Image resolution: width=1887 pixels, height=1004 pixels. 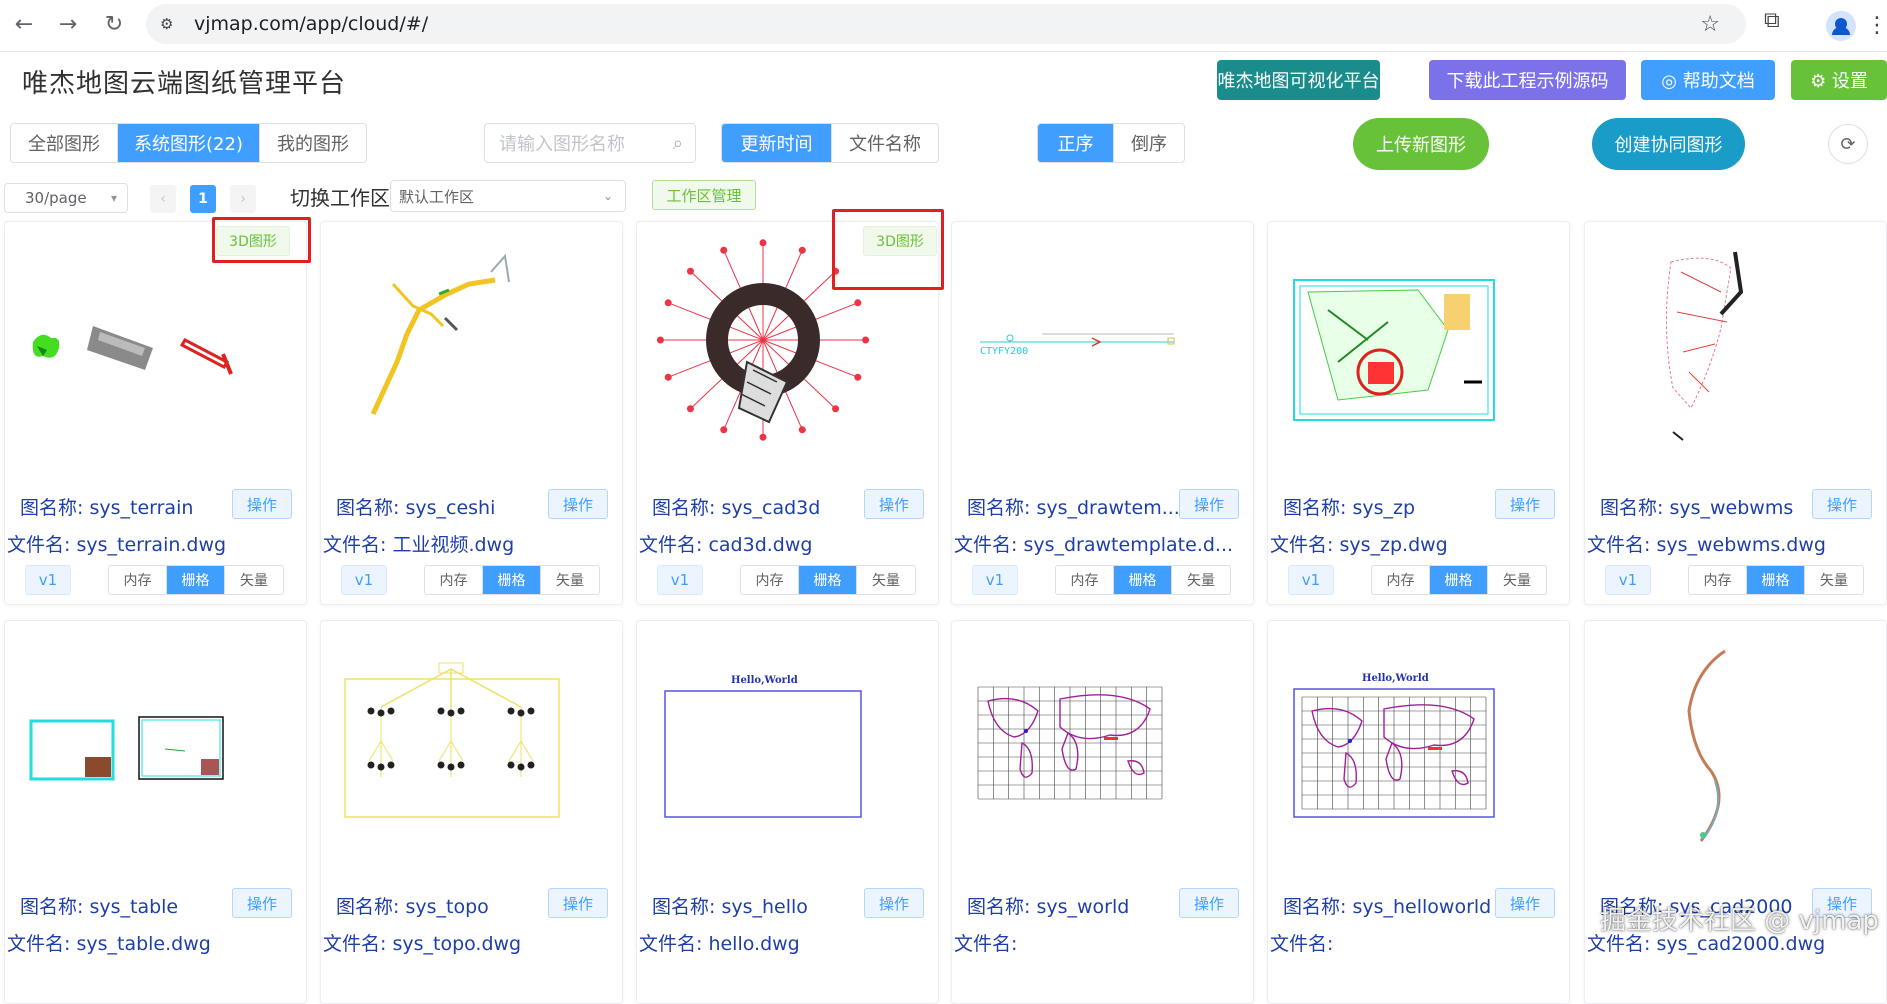 I want to click on profile-avatar-icon, so click(x=1841, y=26).